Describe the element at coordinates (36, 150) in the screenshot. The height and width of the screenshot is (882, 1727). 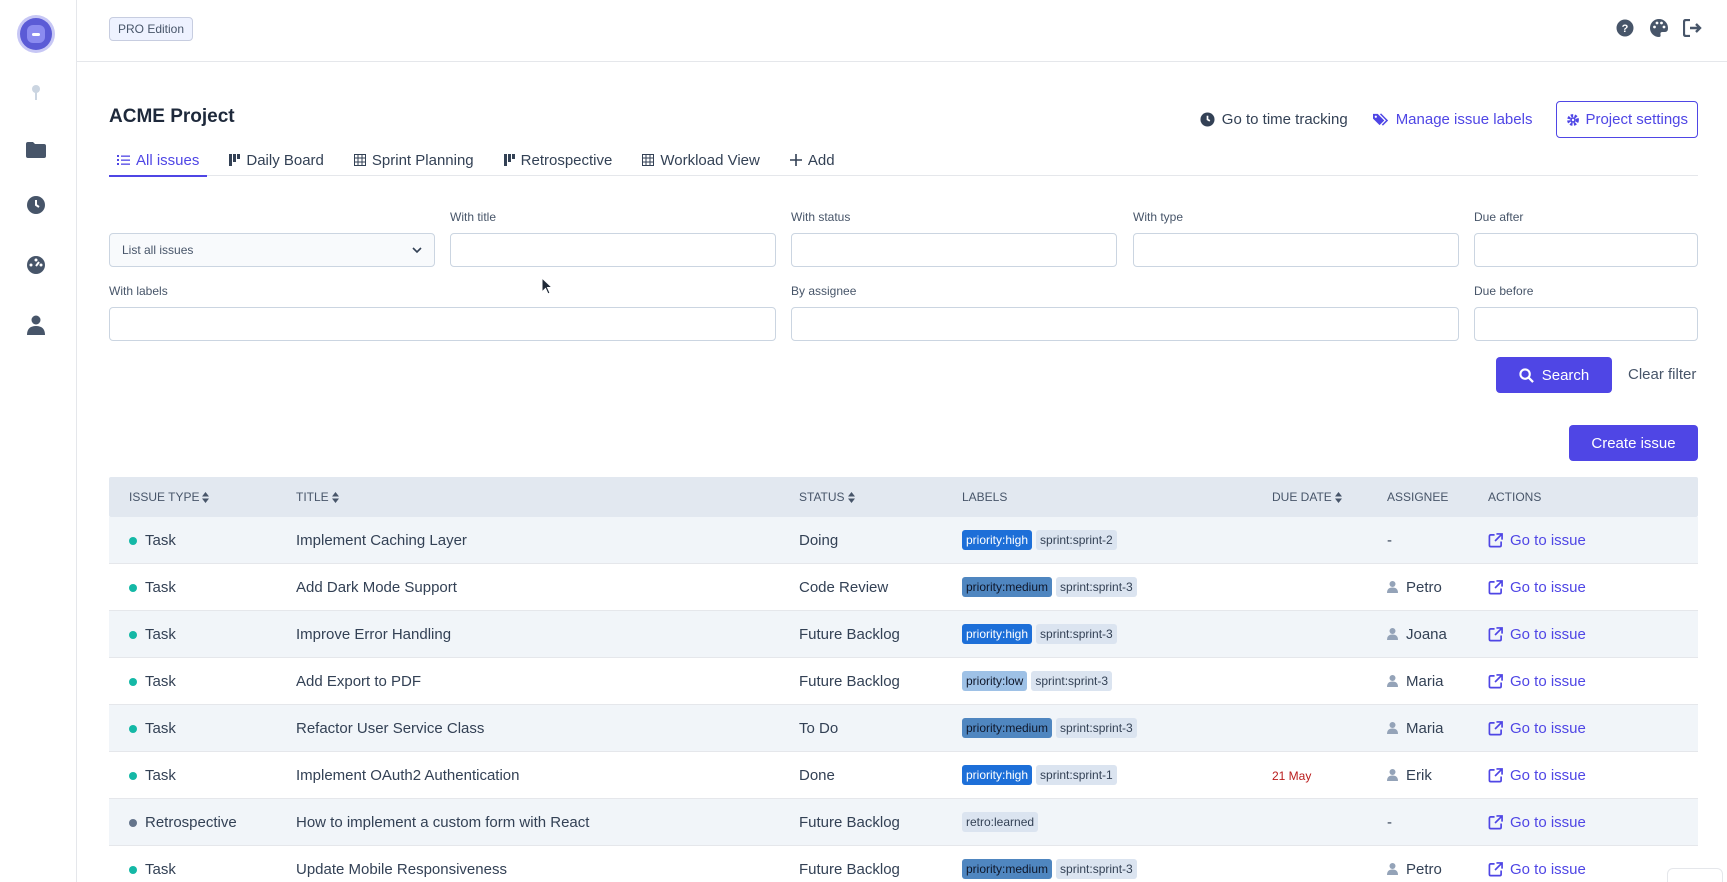
I see `folder-icon` at that location.